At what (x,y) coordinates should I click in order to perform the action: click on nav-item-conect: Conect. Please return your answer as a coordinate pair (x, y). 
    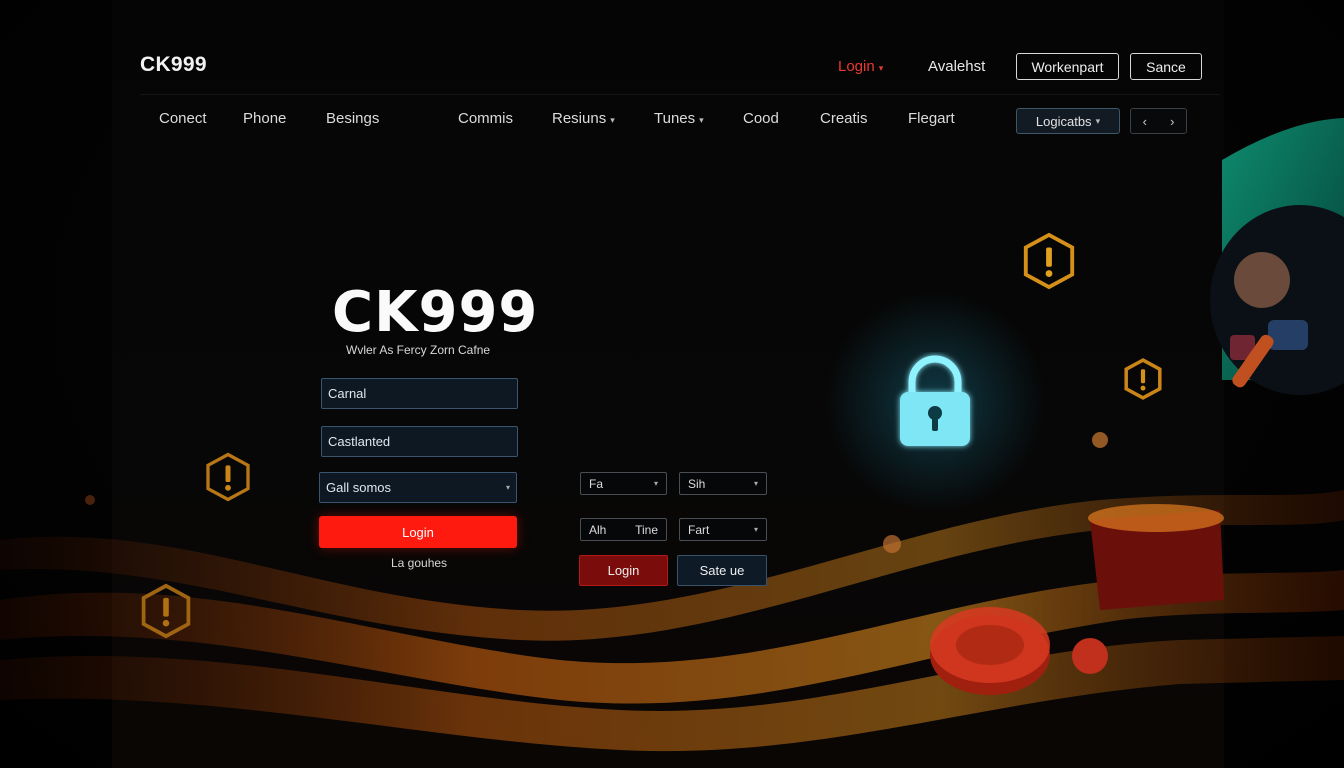
    Looking at the image, I should click on (183, 118).